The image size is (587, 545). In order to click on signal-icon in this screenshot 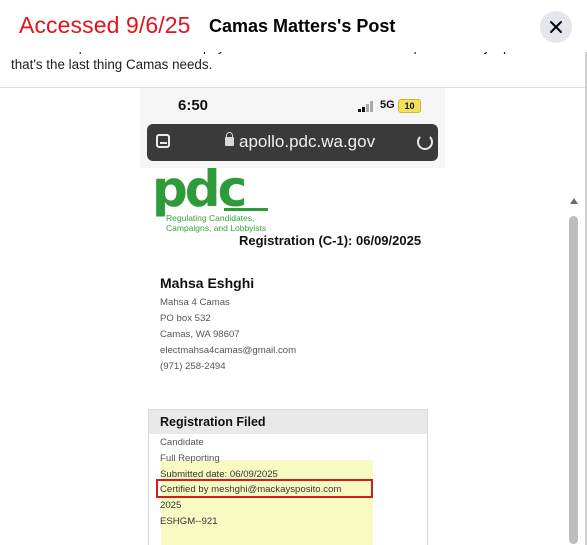, I will do `click(367, 106)`.